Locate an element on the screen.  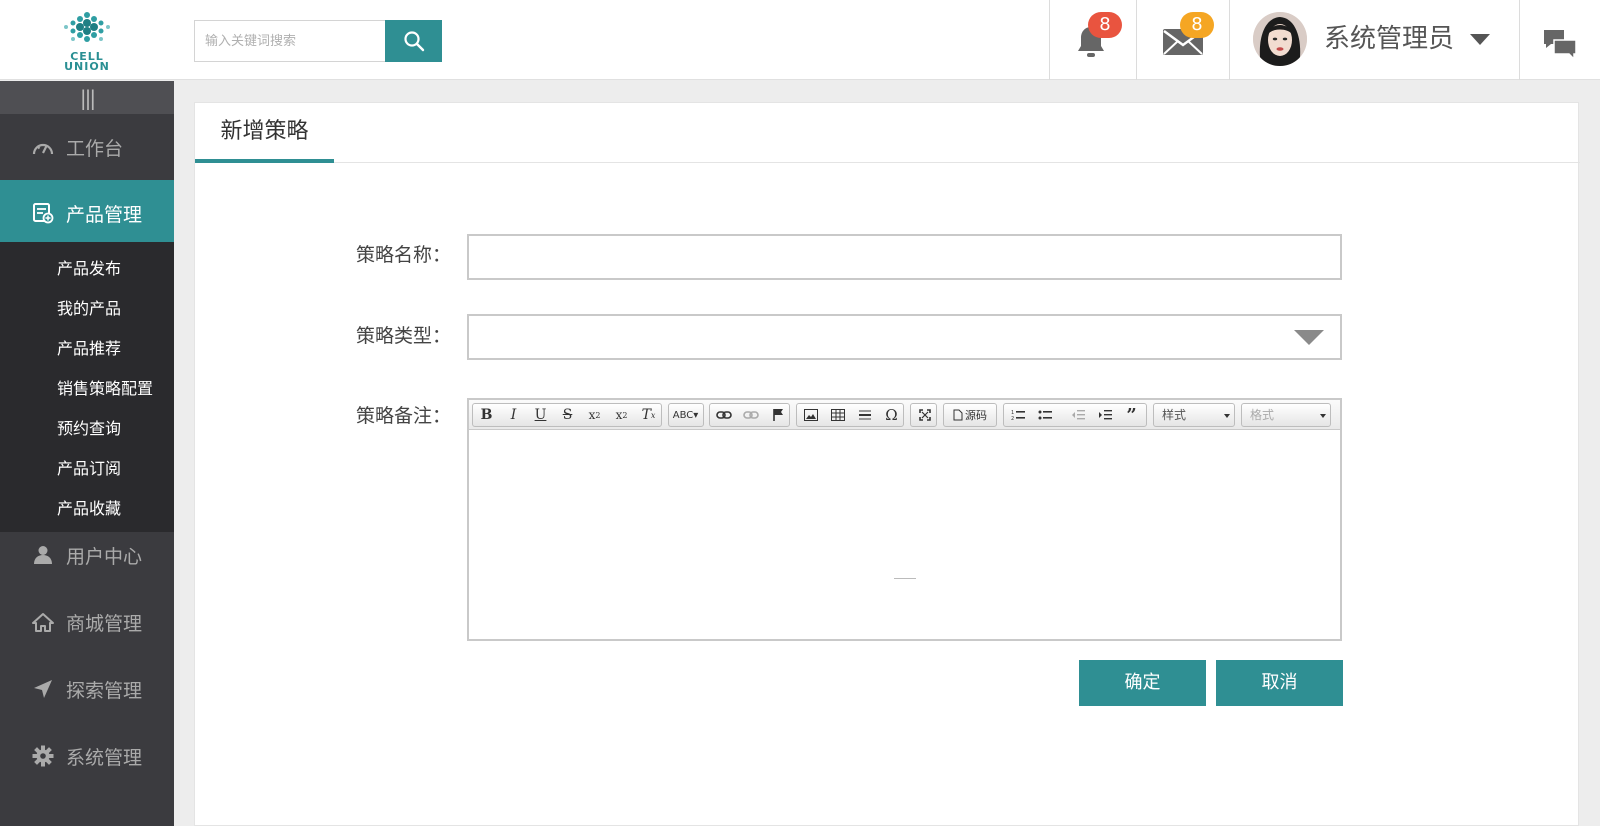
toolbar-group-paragraph: 12 ” is located at coordinates (1075, 415).